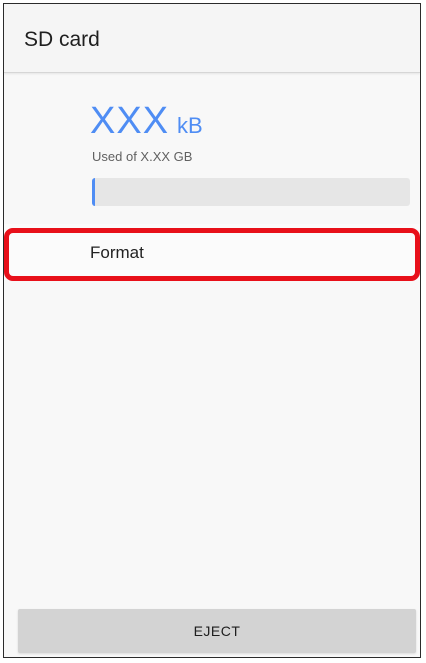 This screenshot has width=426, height=663. Describe the element at coordinates (62, 39) in the screenshot. I see `page-title: SD card` at that location.